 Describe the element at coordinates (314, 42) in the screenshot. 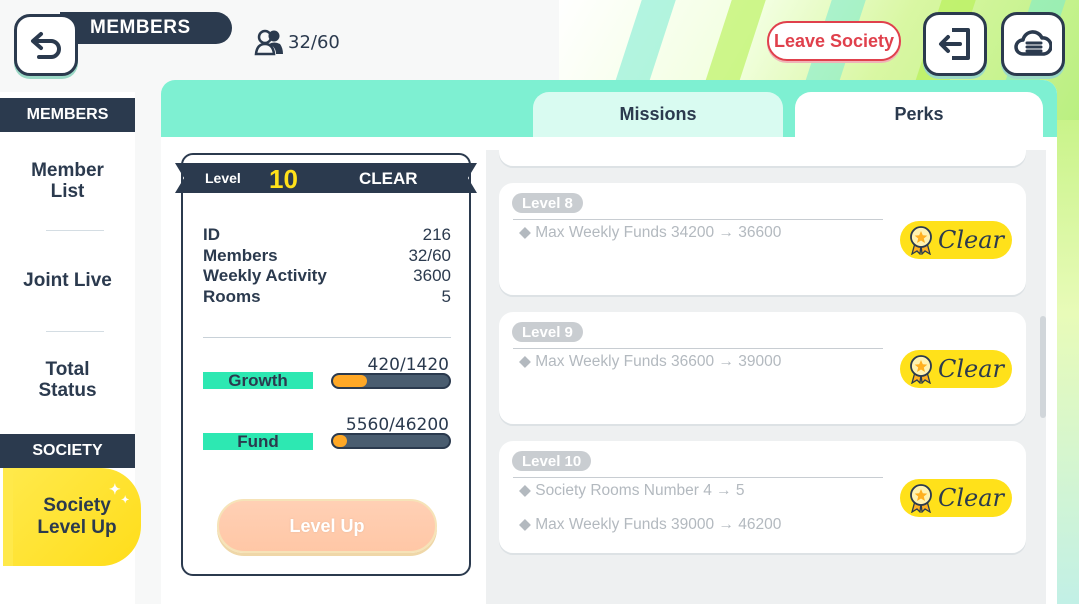

I see `member-count-text: 32/60` at that location.